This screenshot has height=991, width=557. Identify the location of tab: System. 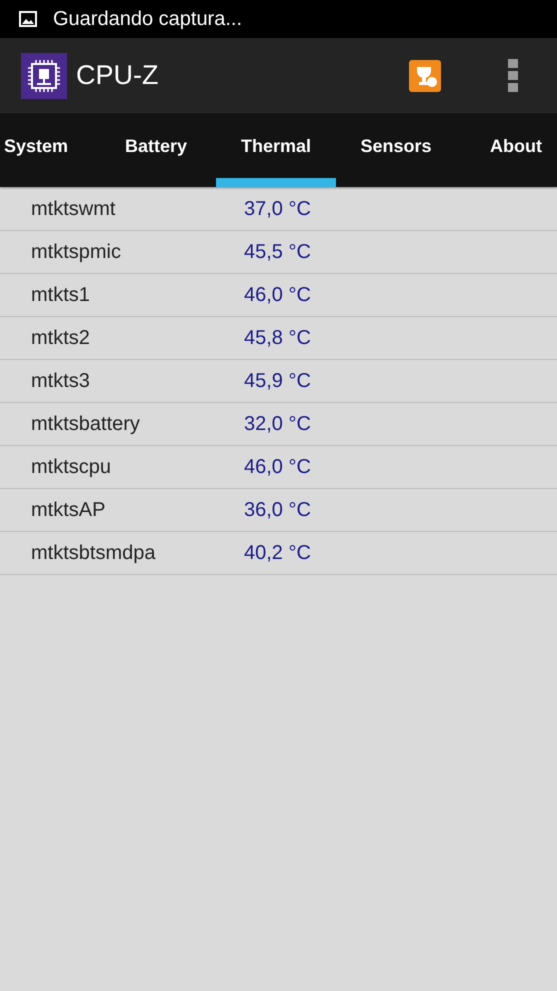
(48, 150).